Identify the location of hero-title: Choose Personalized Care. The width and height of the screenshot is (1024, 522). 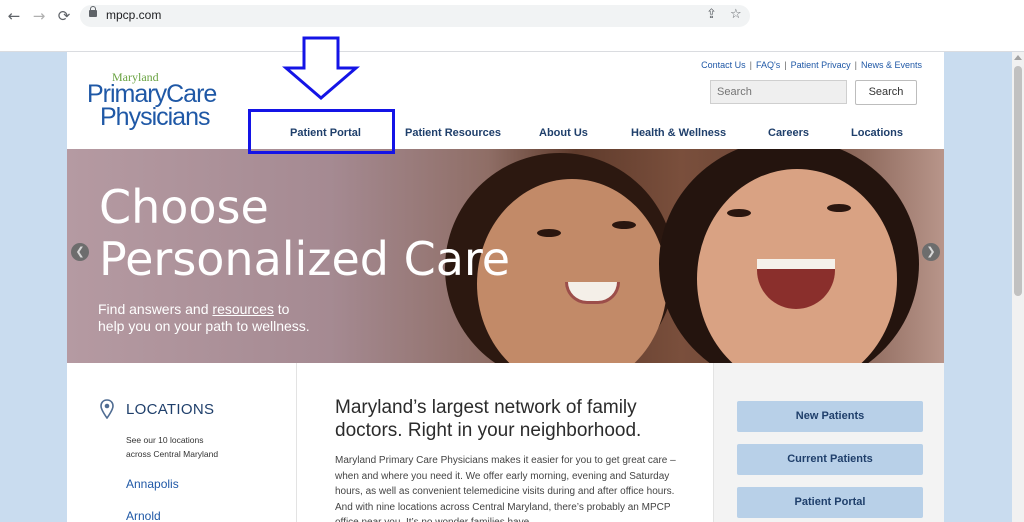
(304, 233).